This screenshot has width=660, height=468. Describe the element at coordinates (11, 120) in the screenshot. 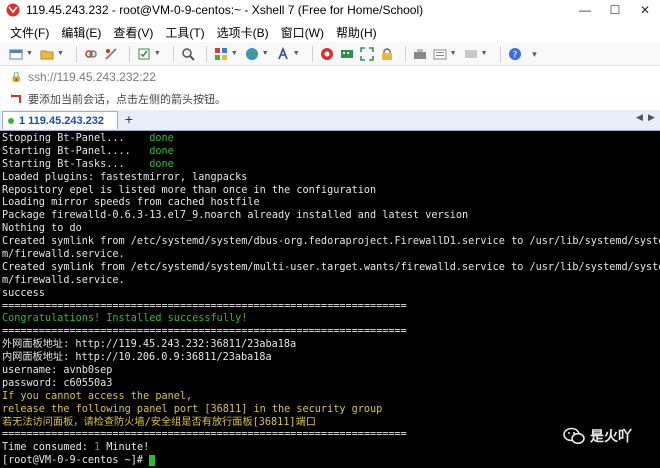

I see `connected-status-icon` at that location.